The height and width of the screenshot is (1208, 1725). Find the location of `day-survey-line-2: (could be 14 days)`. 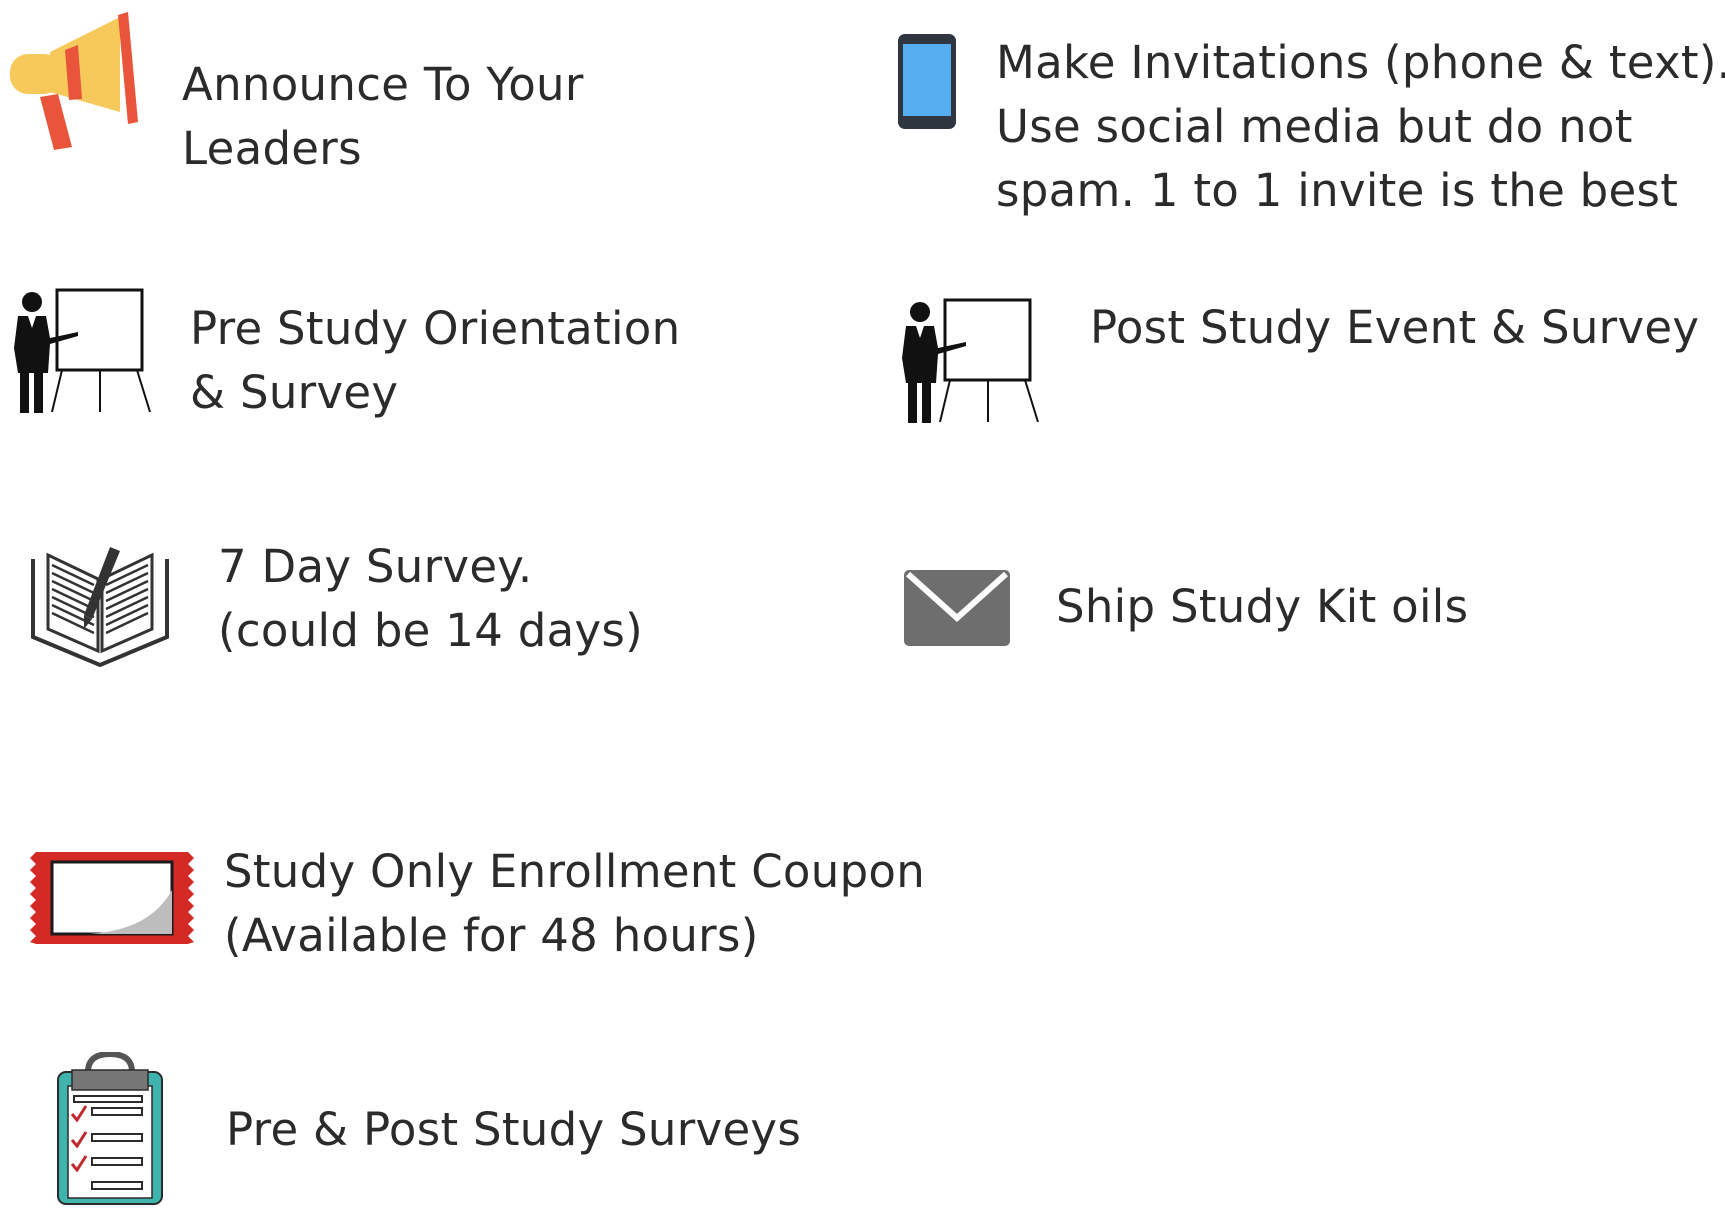

day-survey-line-2: (could be 14 days) is located at coordinates (431, 630).